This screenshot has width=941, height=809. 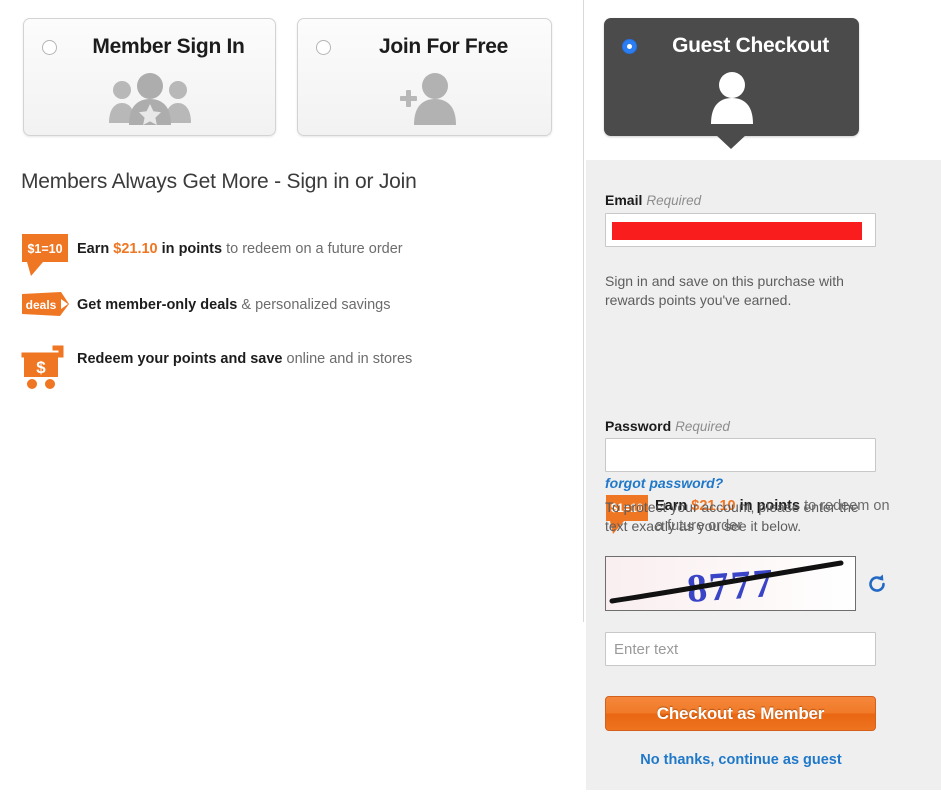 I want to click on svg-text: deals, so click(x=41, y=305).